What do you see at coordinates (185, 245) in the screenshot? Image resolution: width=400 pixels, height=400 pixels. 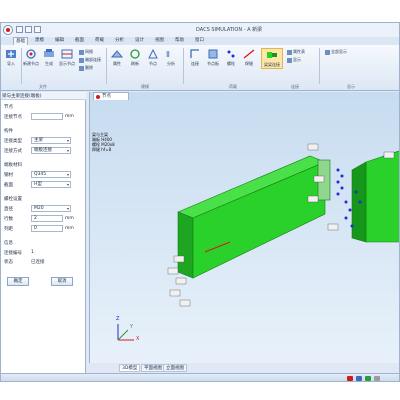 I see `beam-end-face` at bounding box center [185, 245].